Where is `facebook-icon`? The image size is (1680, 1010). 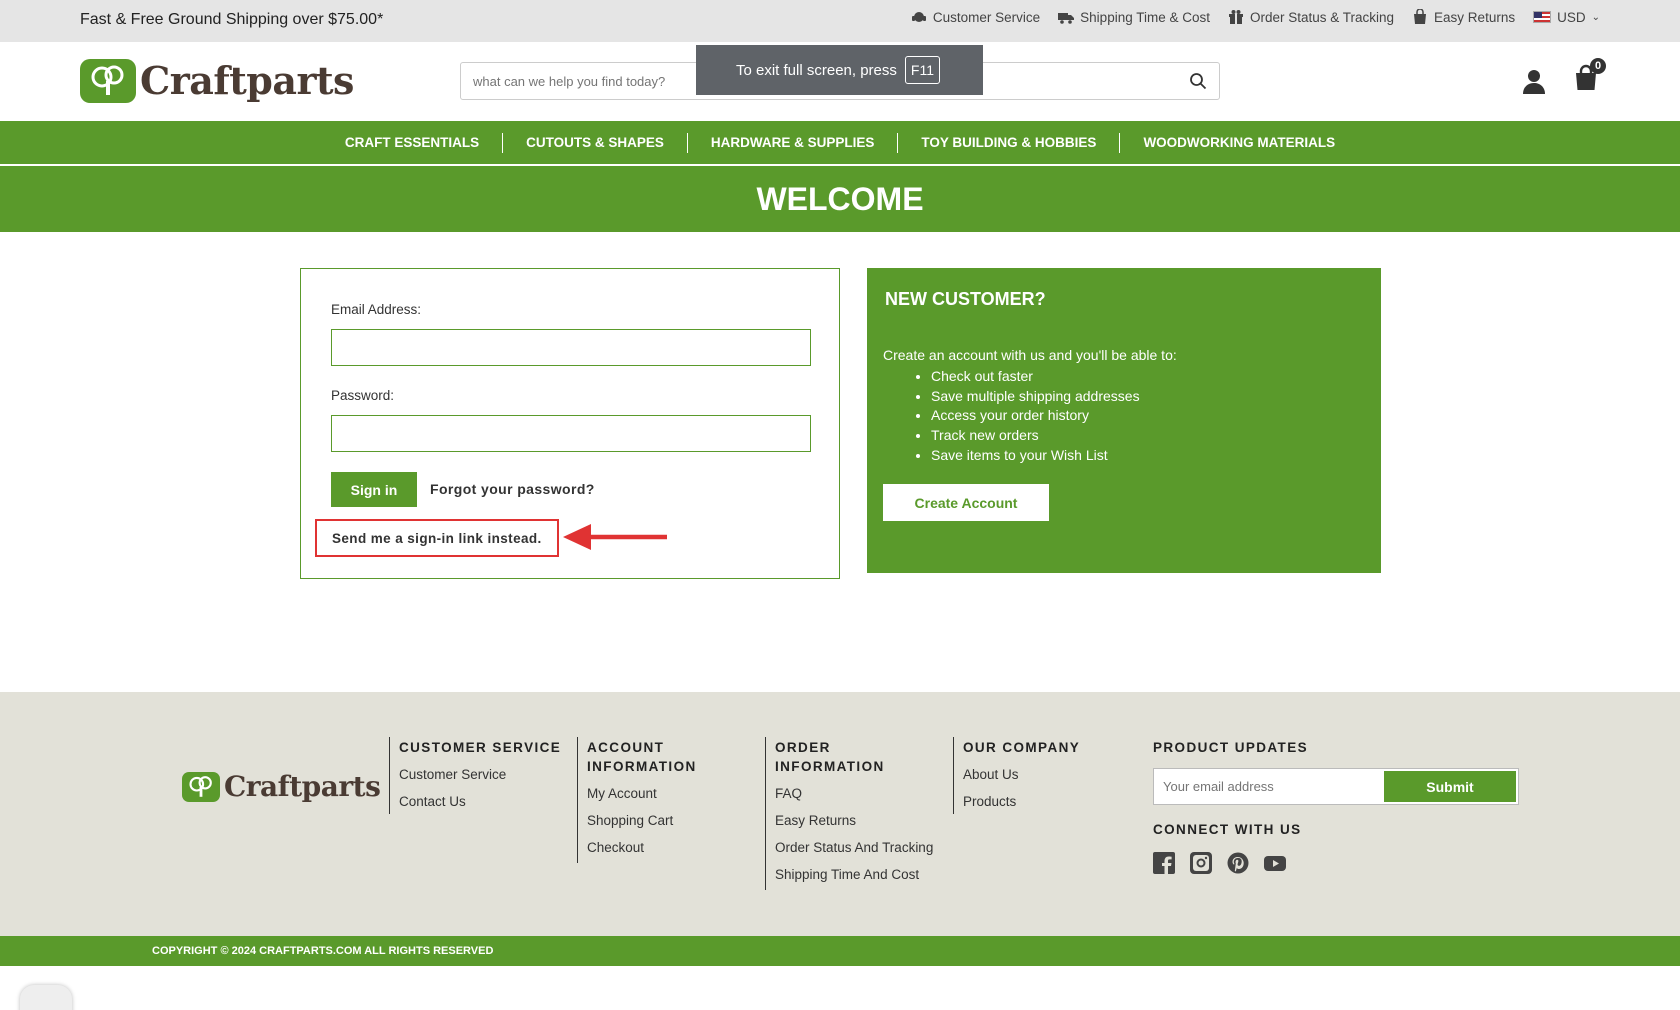
facebook-icon is located at coordinates (1164, 863).